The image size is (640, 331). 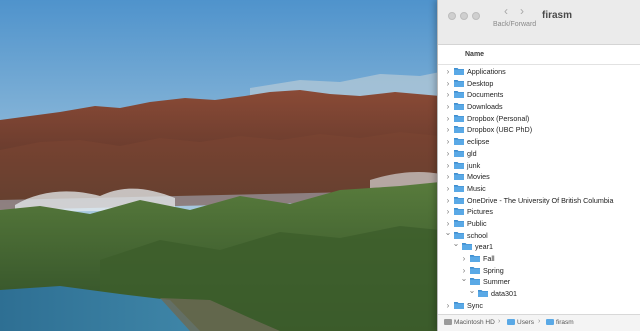 I want to click on list-item-label: school, so click(x=477, y=235).